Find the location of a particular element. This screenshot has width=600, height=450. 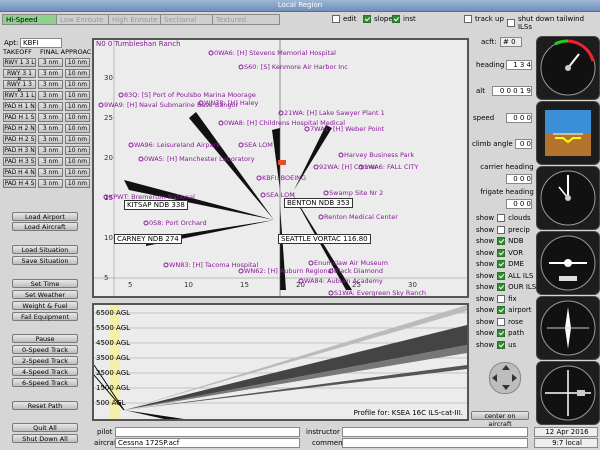

arrow-left-icon is located at coordinates (494, 378).